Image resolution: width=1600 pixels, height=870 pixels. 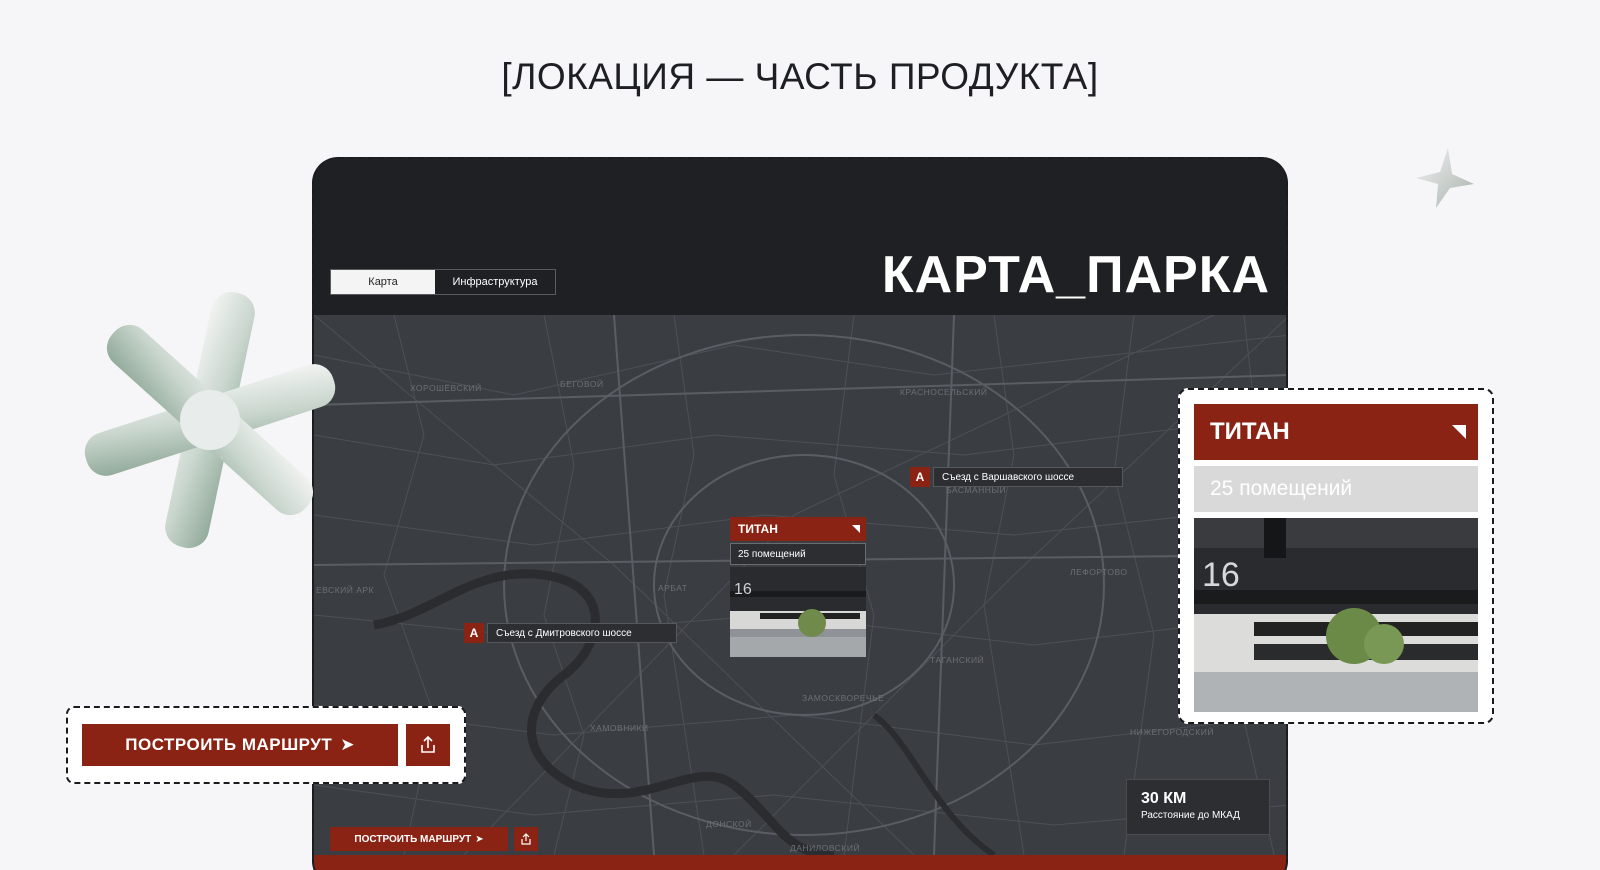 What do you see at coordinates (495, 282) in the screenshot?
I see `tab-infrastructure: Инфраструктура` at bounding box center [495, 282].